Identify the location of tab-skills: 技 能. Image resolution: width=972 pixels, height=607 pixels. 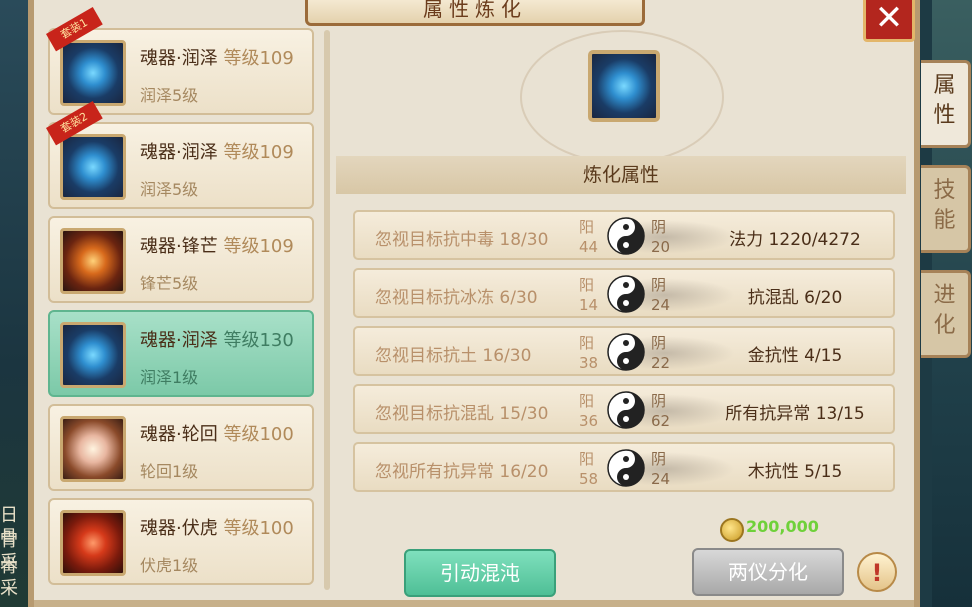
(946, 209).